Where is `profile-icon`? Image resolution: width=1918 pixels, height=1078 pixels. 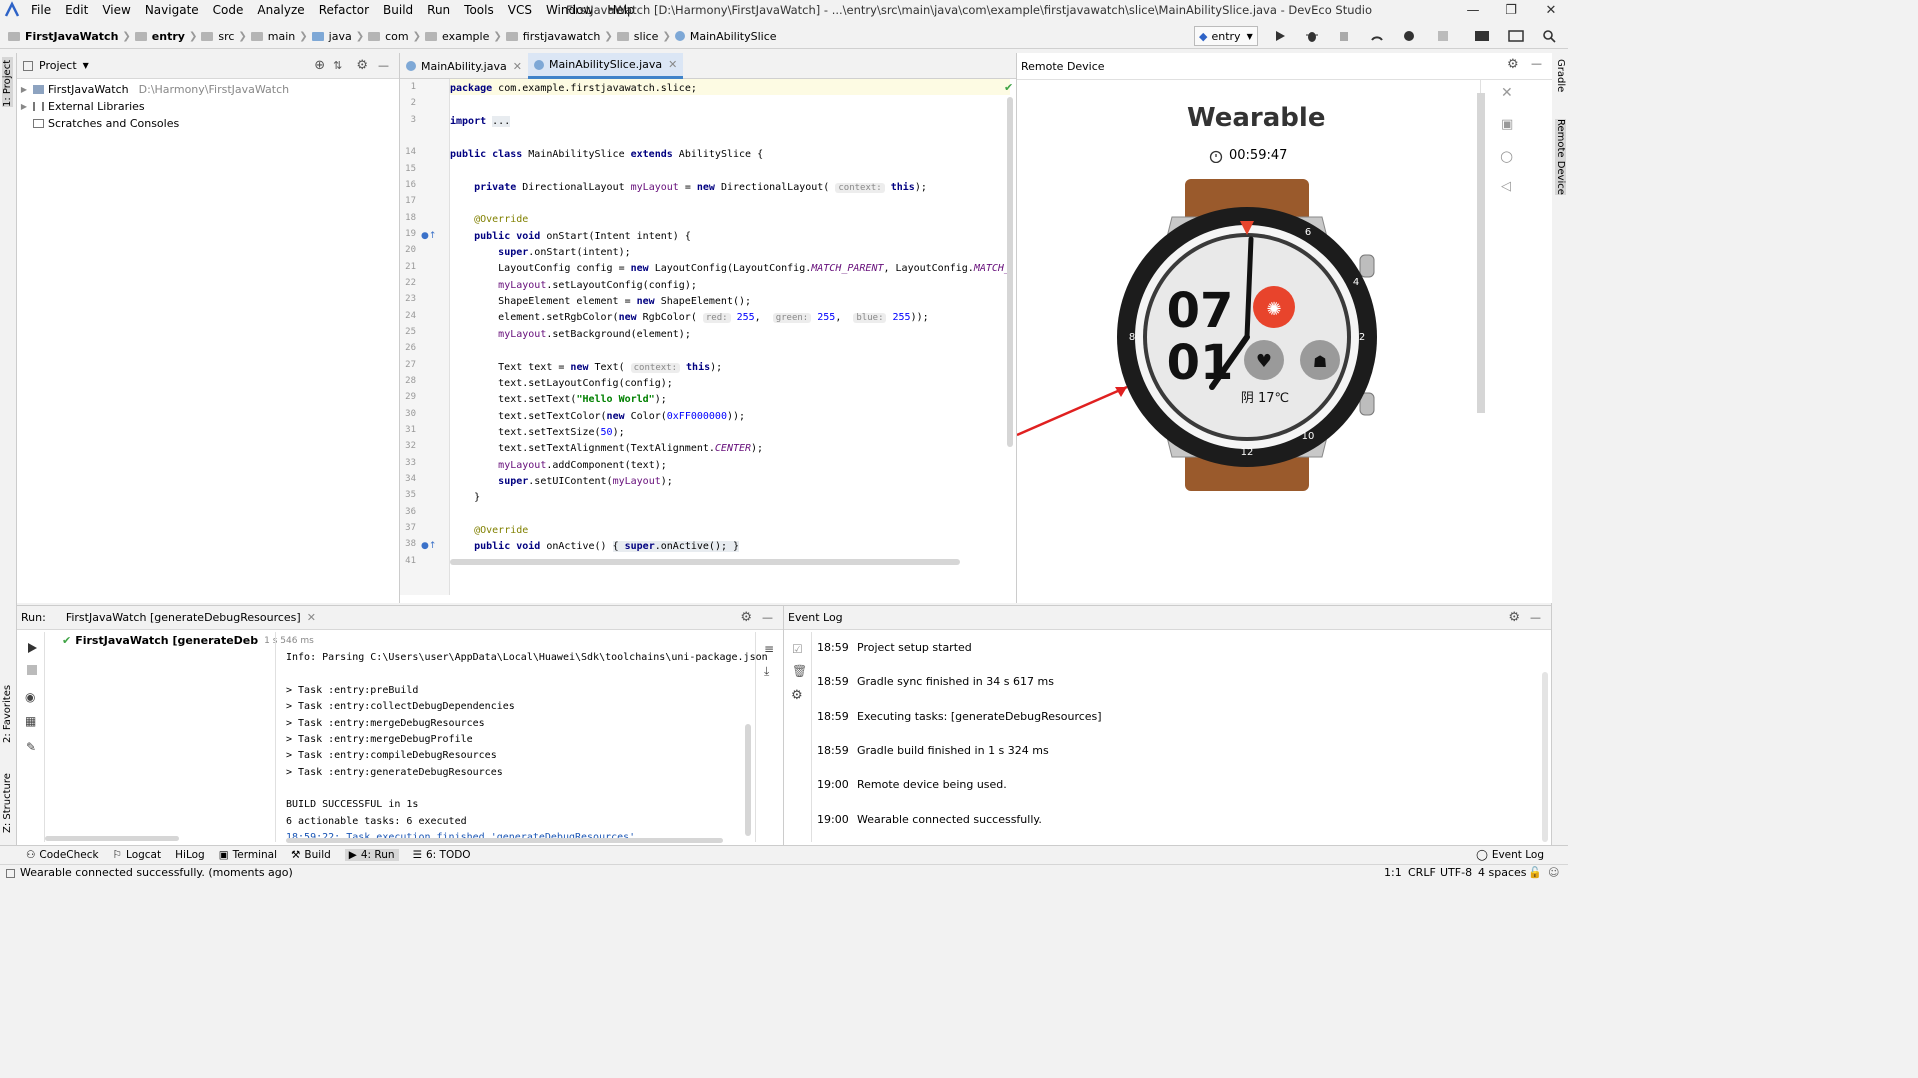
profile-icon is located at coordinates (1377, 36).